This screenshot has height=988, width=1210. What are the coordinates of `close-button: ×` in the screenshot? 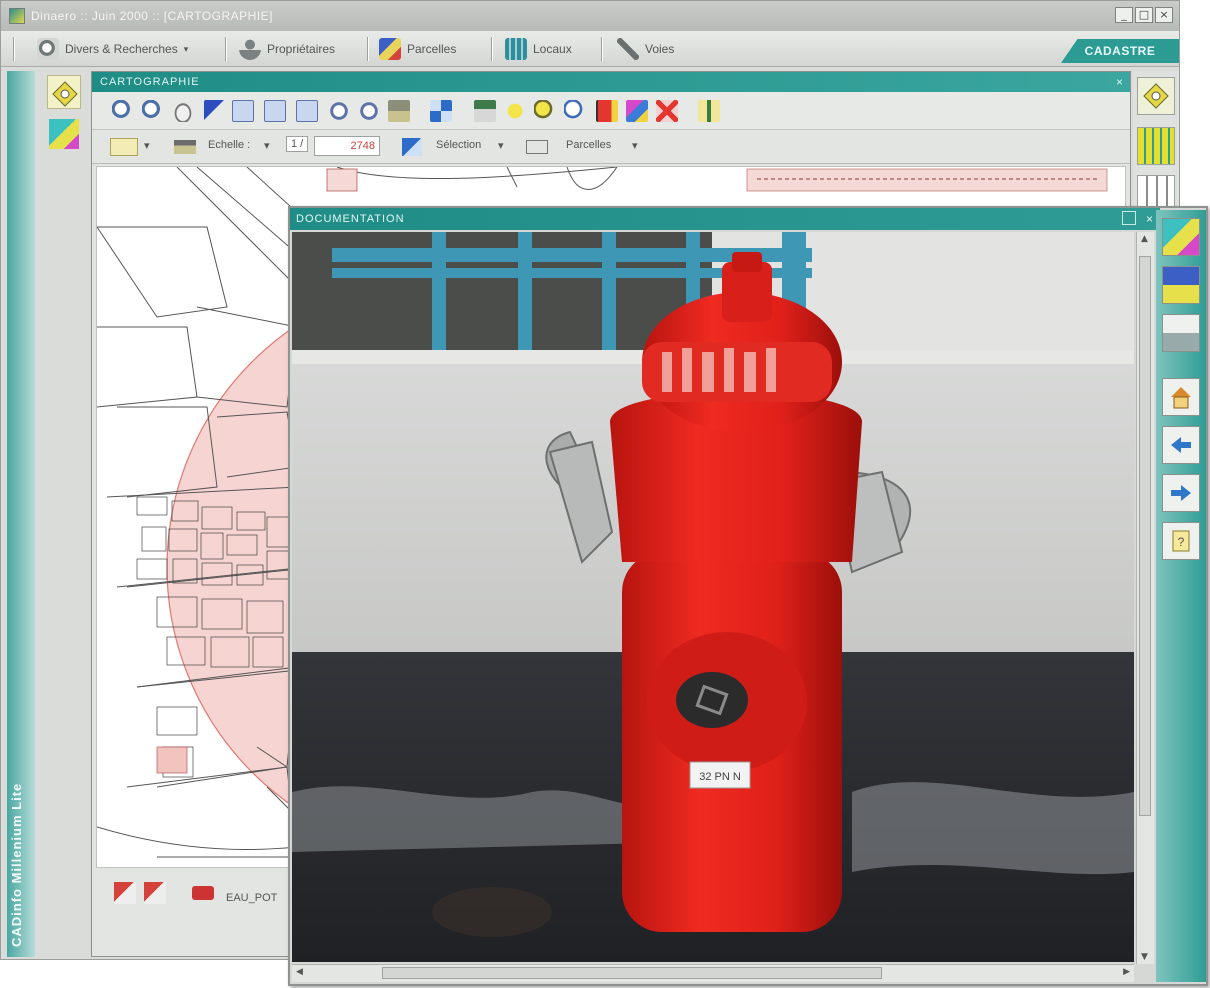 It's located at (1164, 15).